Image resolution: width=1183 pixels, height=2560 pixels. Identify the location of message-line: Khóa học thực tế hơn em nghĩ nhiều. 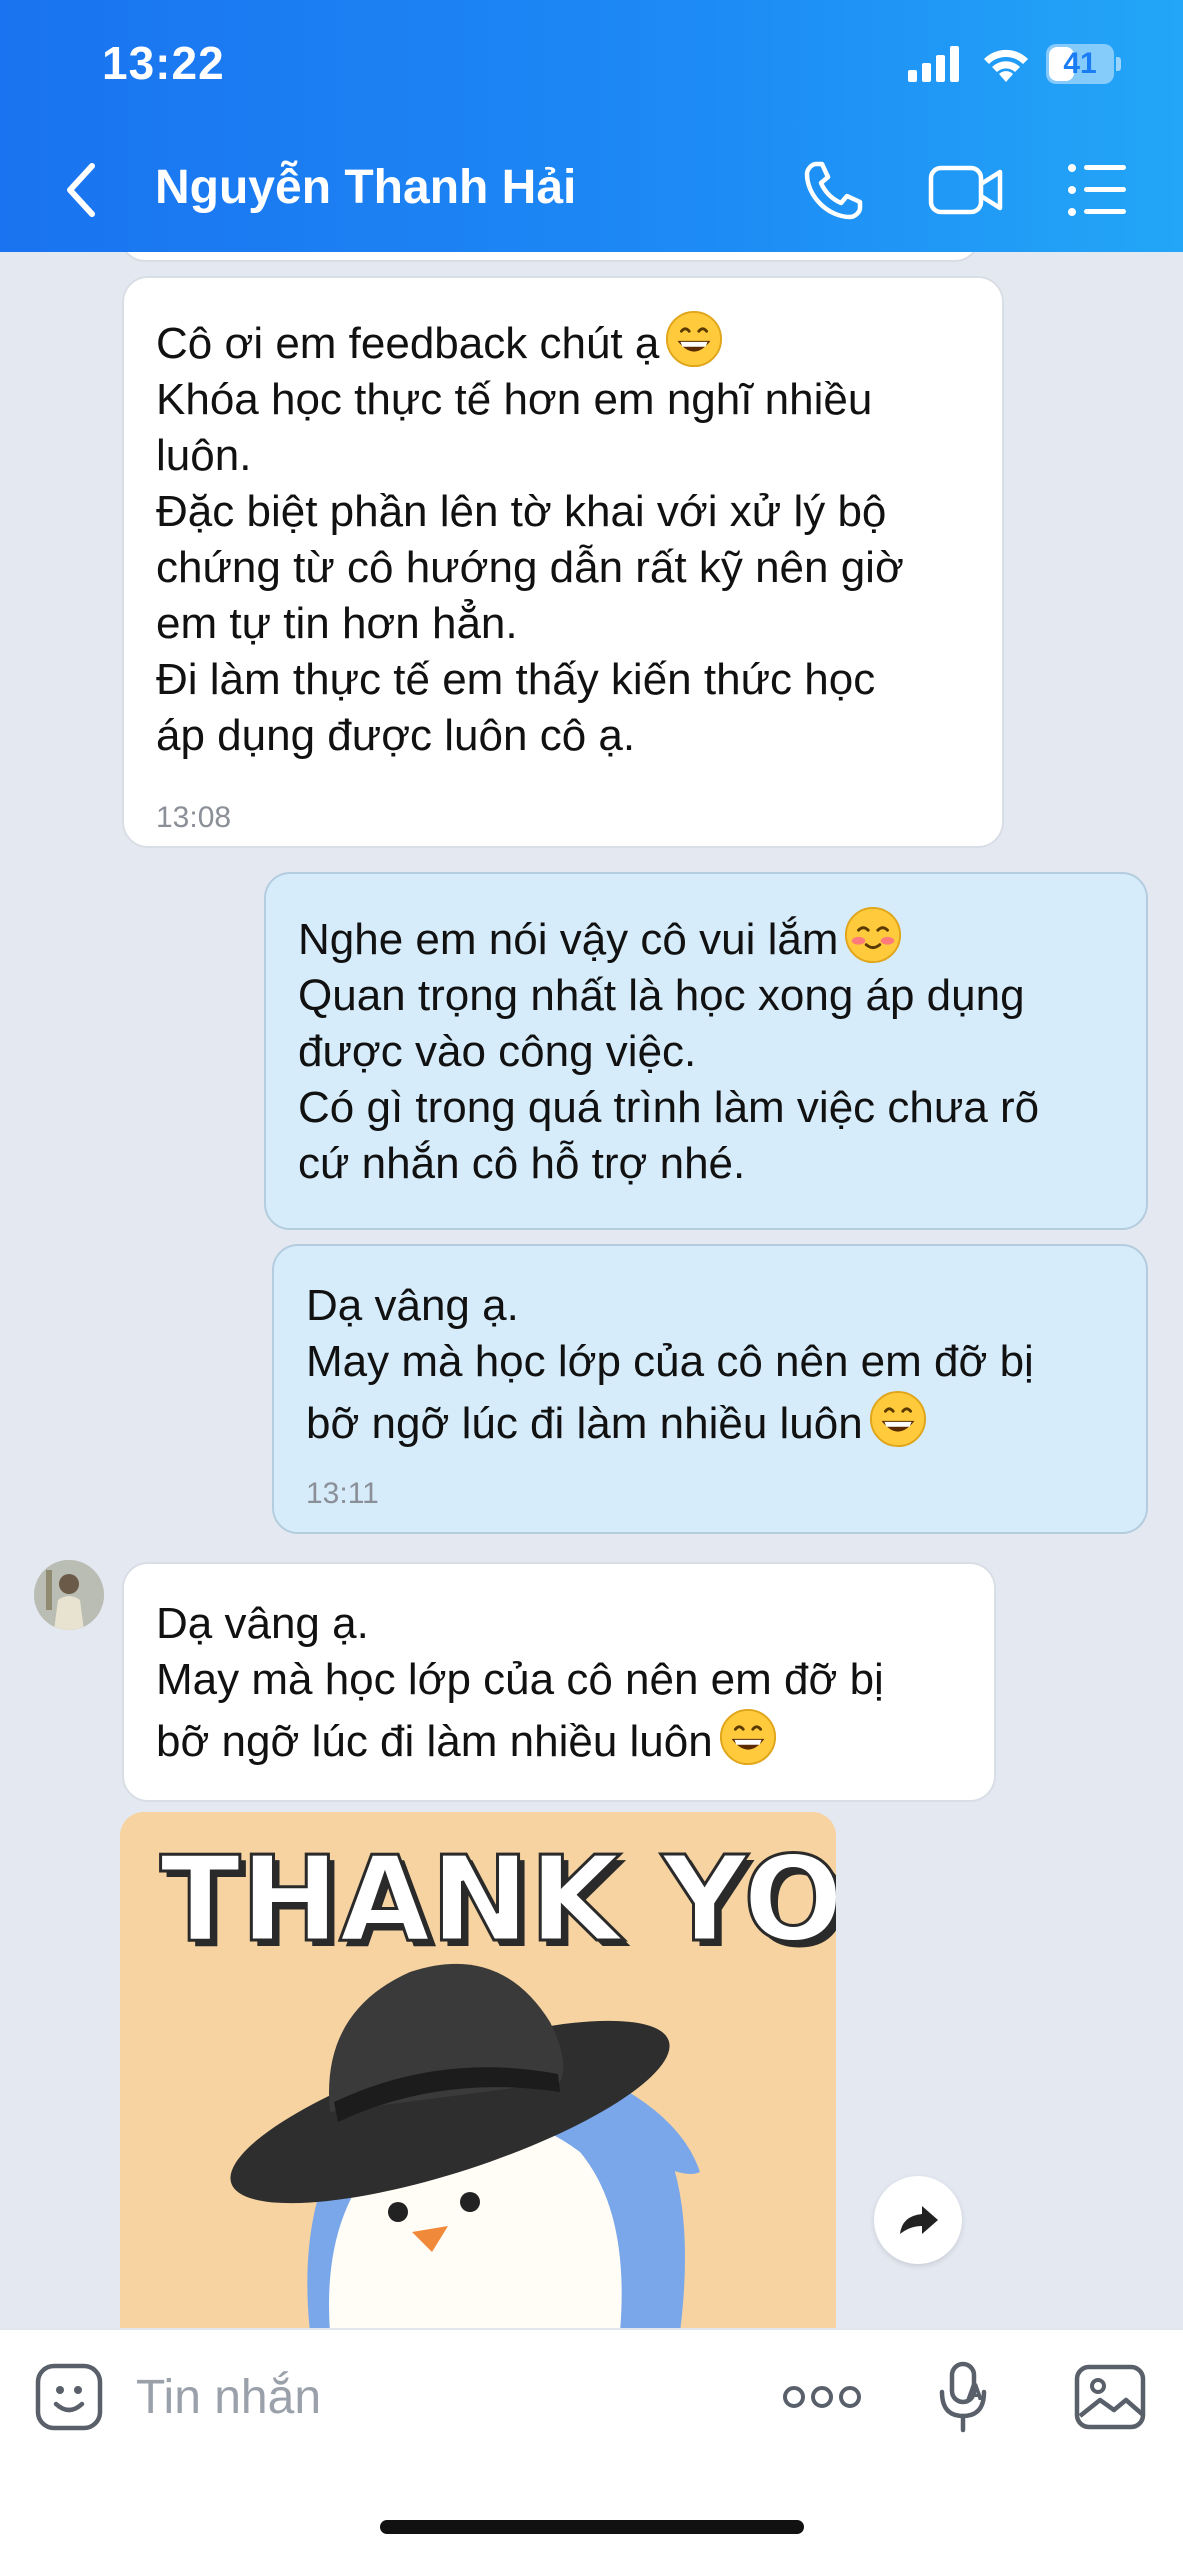
(514, 399).